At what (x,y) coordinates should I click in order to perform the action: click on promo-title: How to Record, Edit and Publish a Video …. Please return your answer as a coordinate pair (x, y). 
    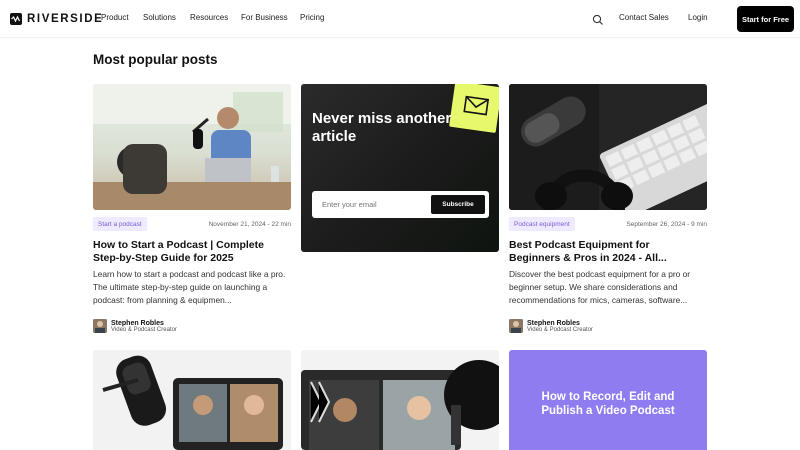
    Looking at the image, I should click on (608, 404).